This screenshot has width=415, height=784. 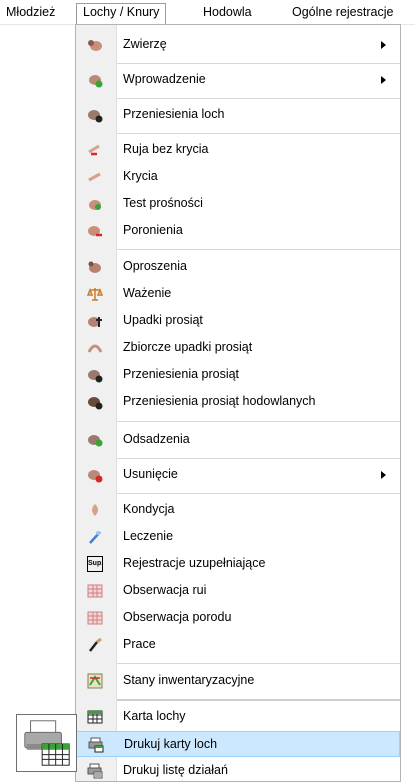 I want to click on menu-item-drukuj-liste-dzialan: Drukuj listę działań, so click(x=238, y=771).